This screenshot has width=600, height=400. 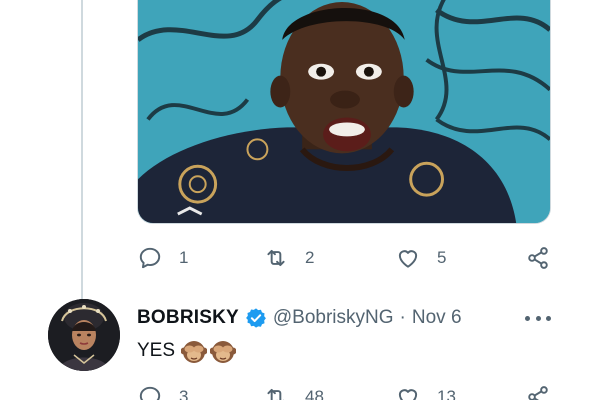 I want to click on like-count: 13, so click(x=446, y=393).